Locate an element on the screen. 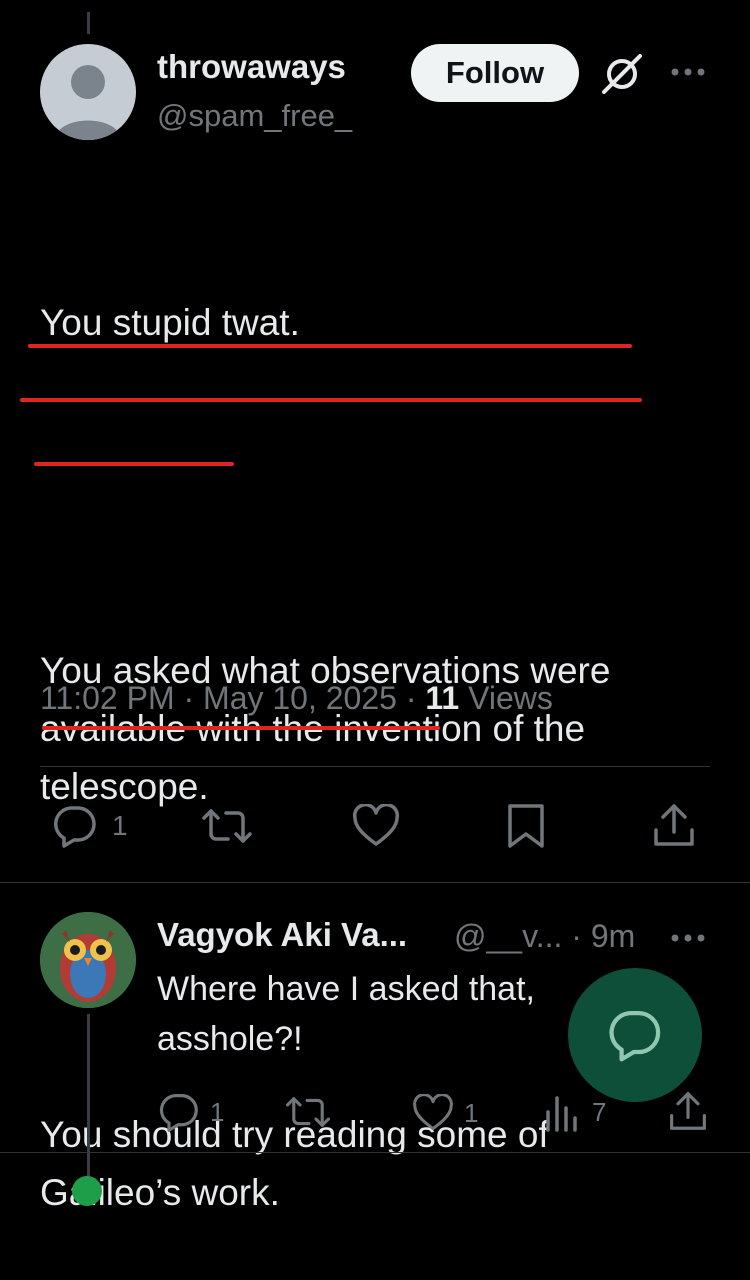 Image resolution: width=750 pixels, height=1280 pixels. reply-count: 1 is located at coordinates (120, 825).